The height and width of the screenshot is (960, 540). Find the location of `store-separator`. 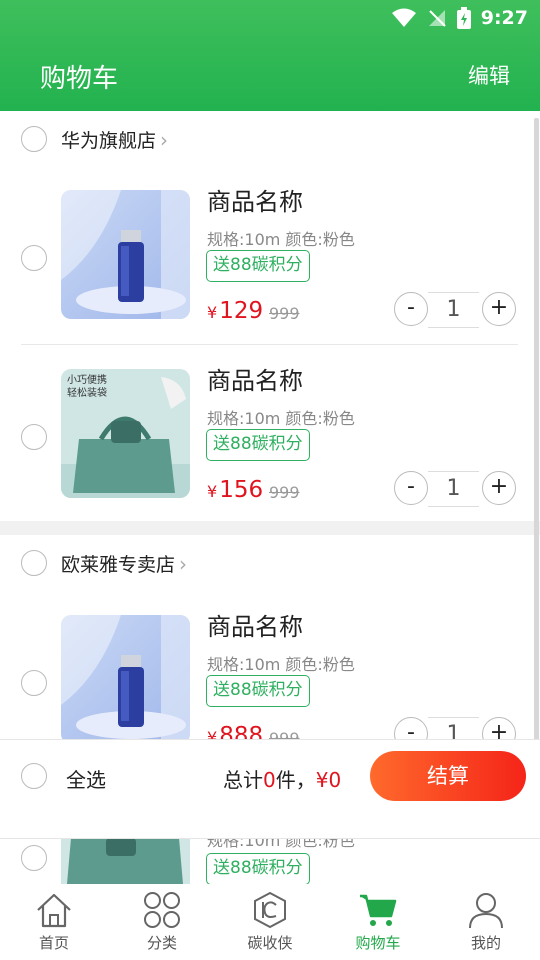

store-separator is located at coordinates (270, 528).